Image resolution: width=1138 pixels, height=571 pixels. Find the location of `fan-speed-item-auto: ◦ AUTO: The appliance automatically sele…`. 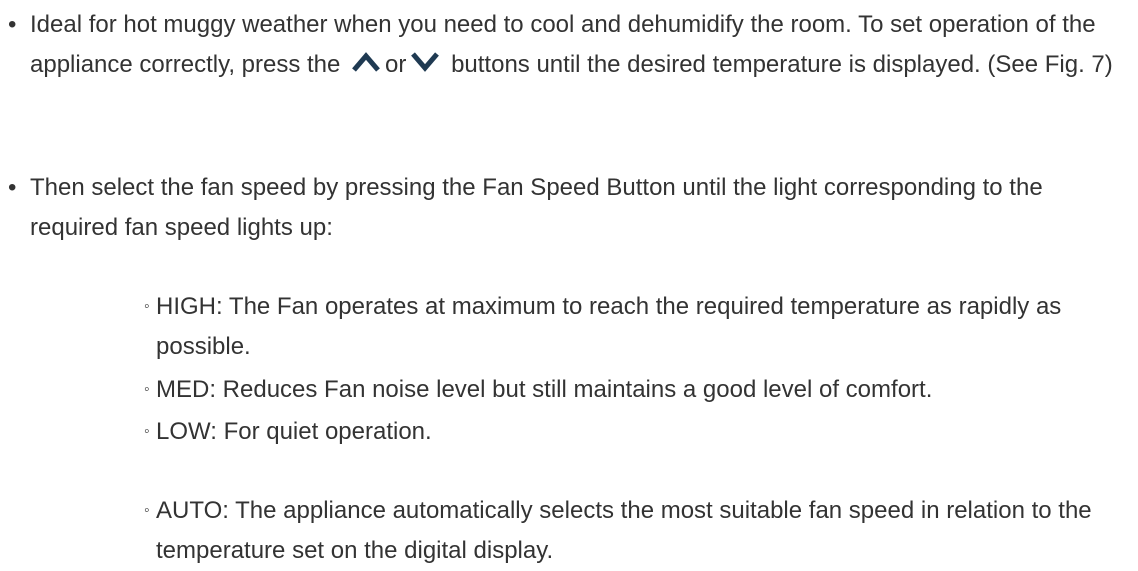

fan-speed-item-auto: ◦ AUTO: The appliance automatically sele… is located at coordinates (634, 531).